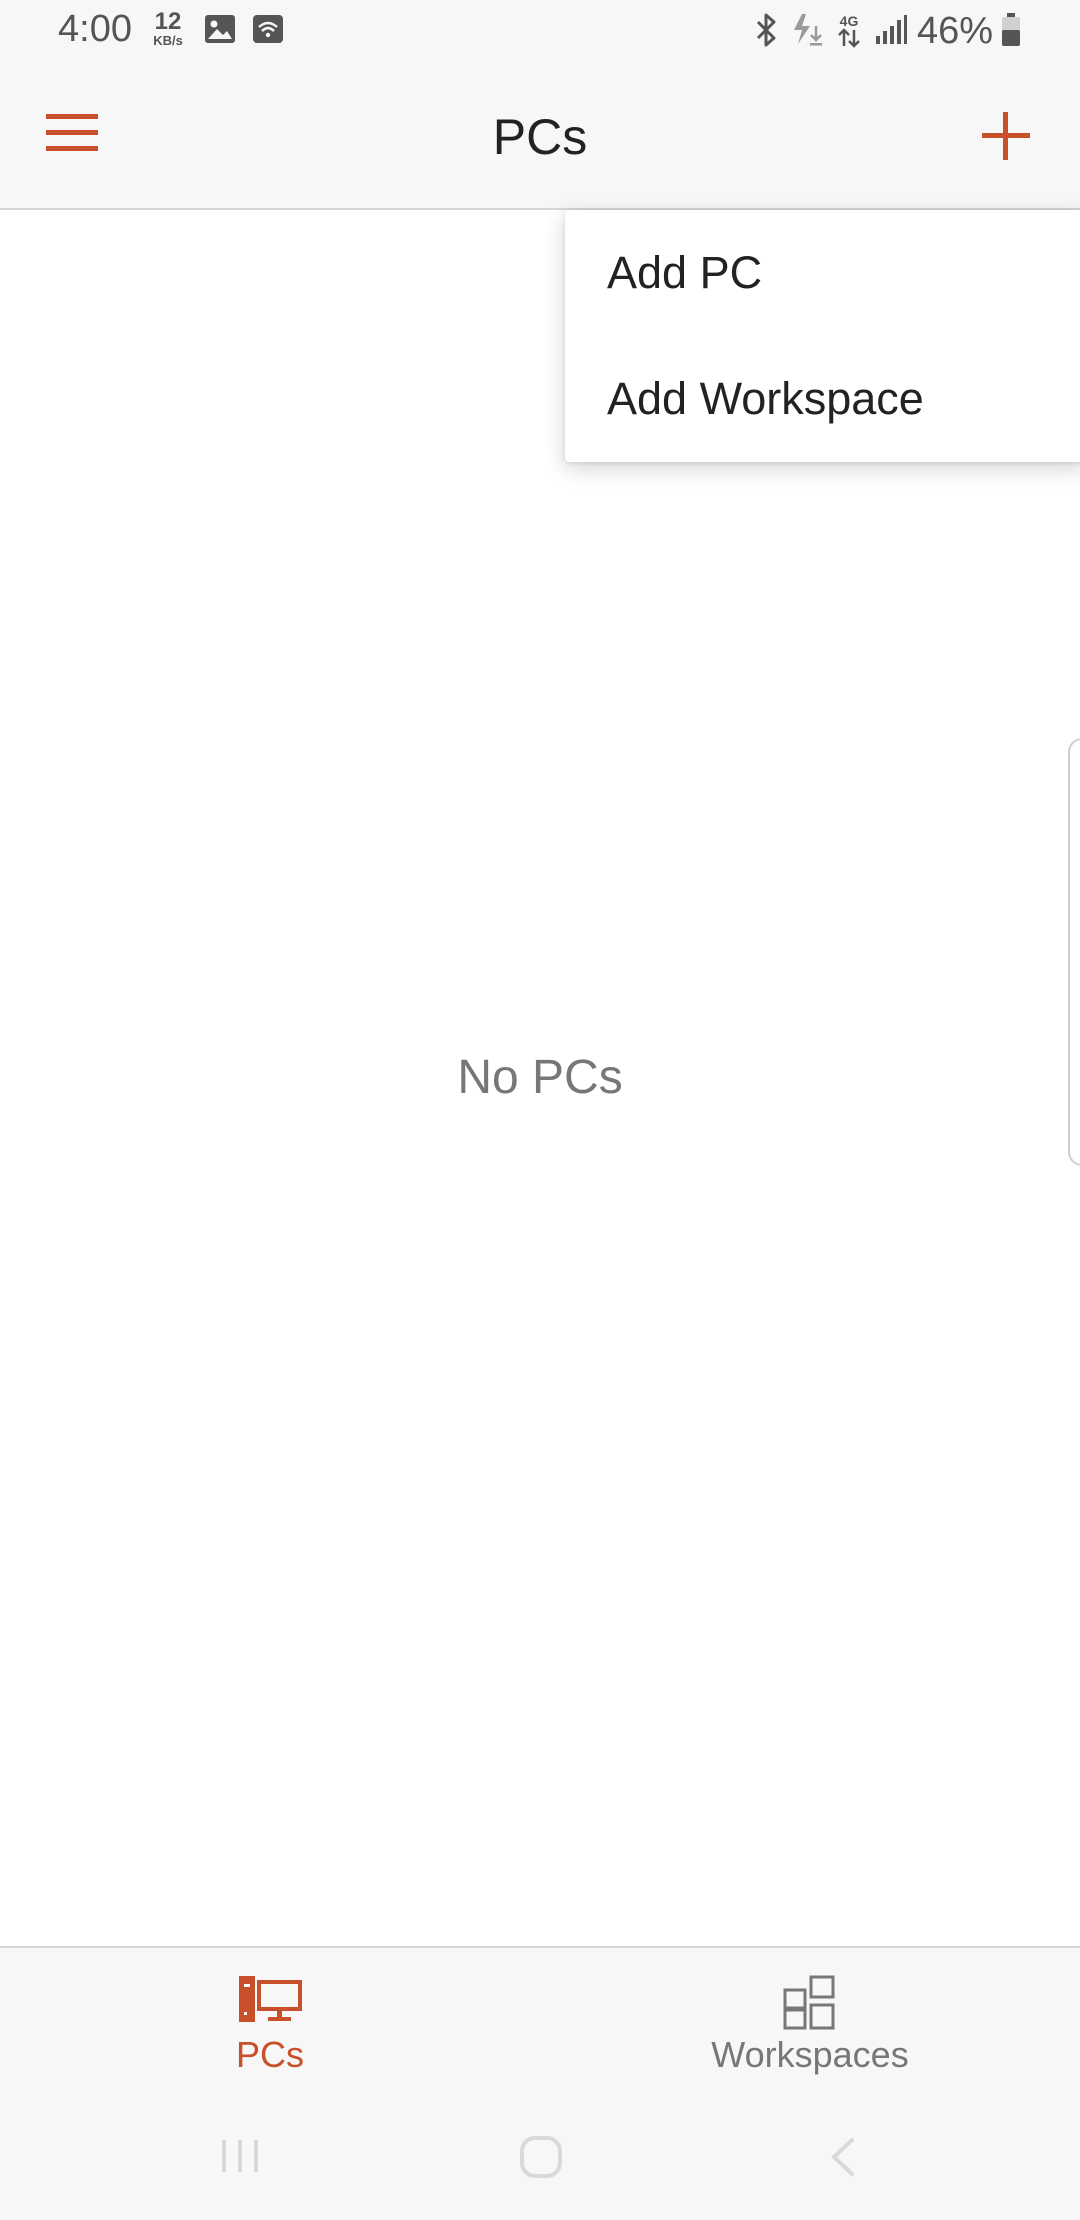 The width and height of the screenshot is (1080, 2220). I want to click on data-saver-icon, so click(808, 30).